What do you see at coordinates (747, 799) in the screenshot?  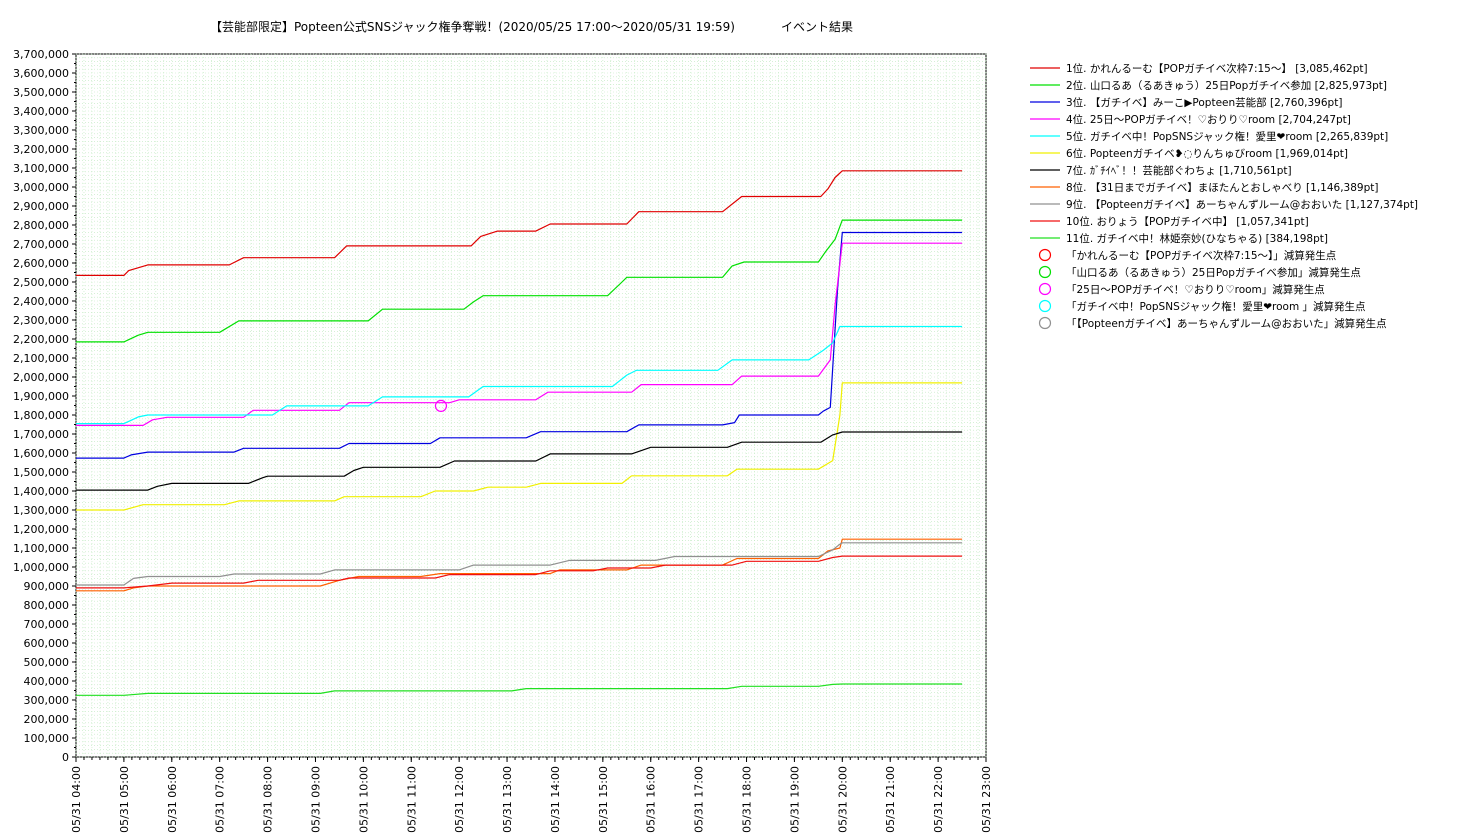 I see `x-tick-label: 05/31 18:00` at bounding box center [747, 799].